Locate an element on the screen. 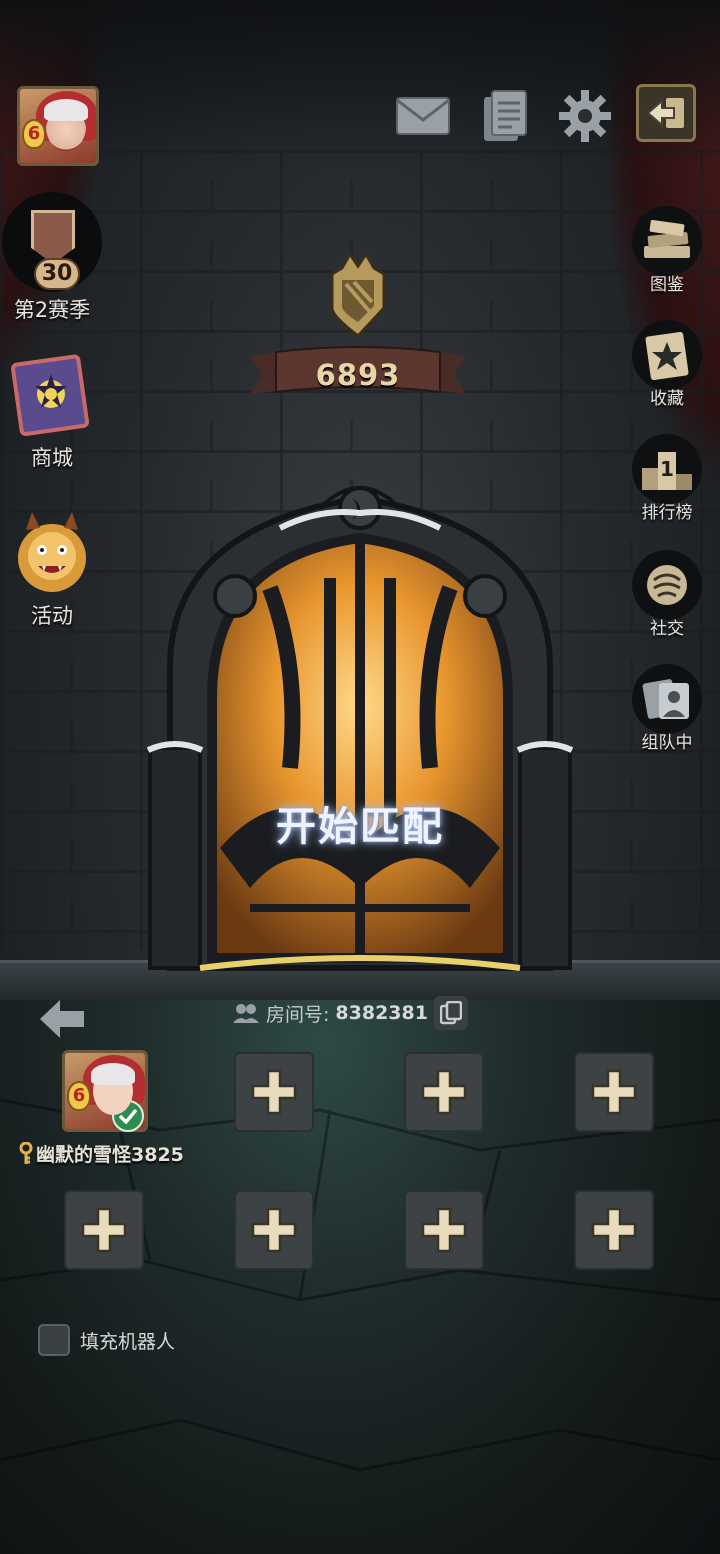 This screenshot has height=1554, width=720. key-icon is located at coordinates (26, 1152).